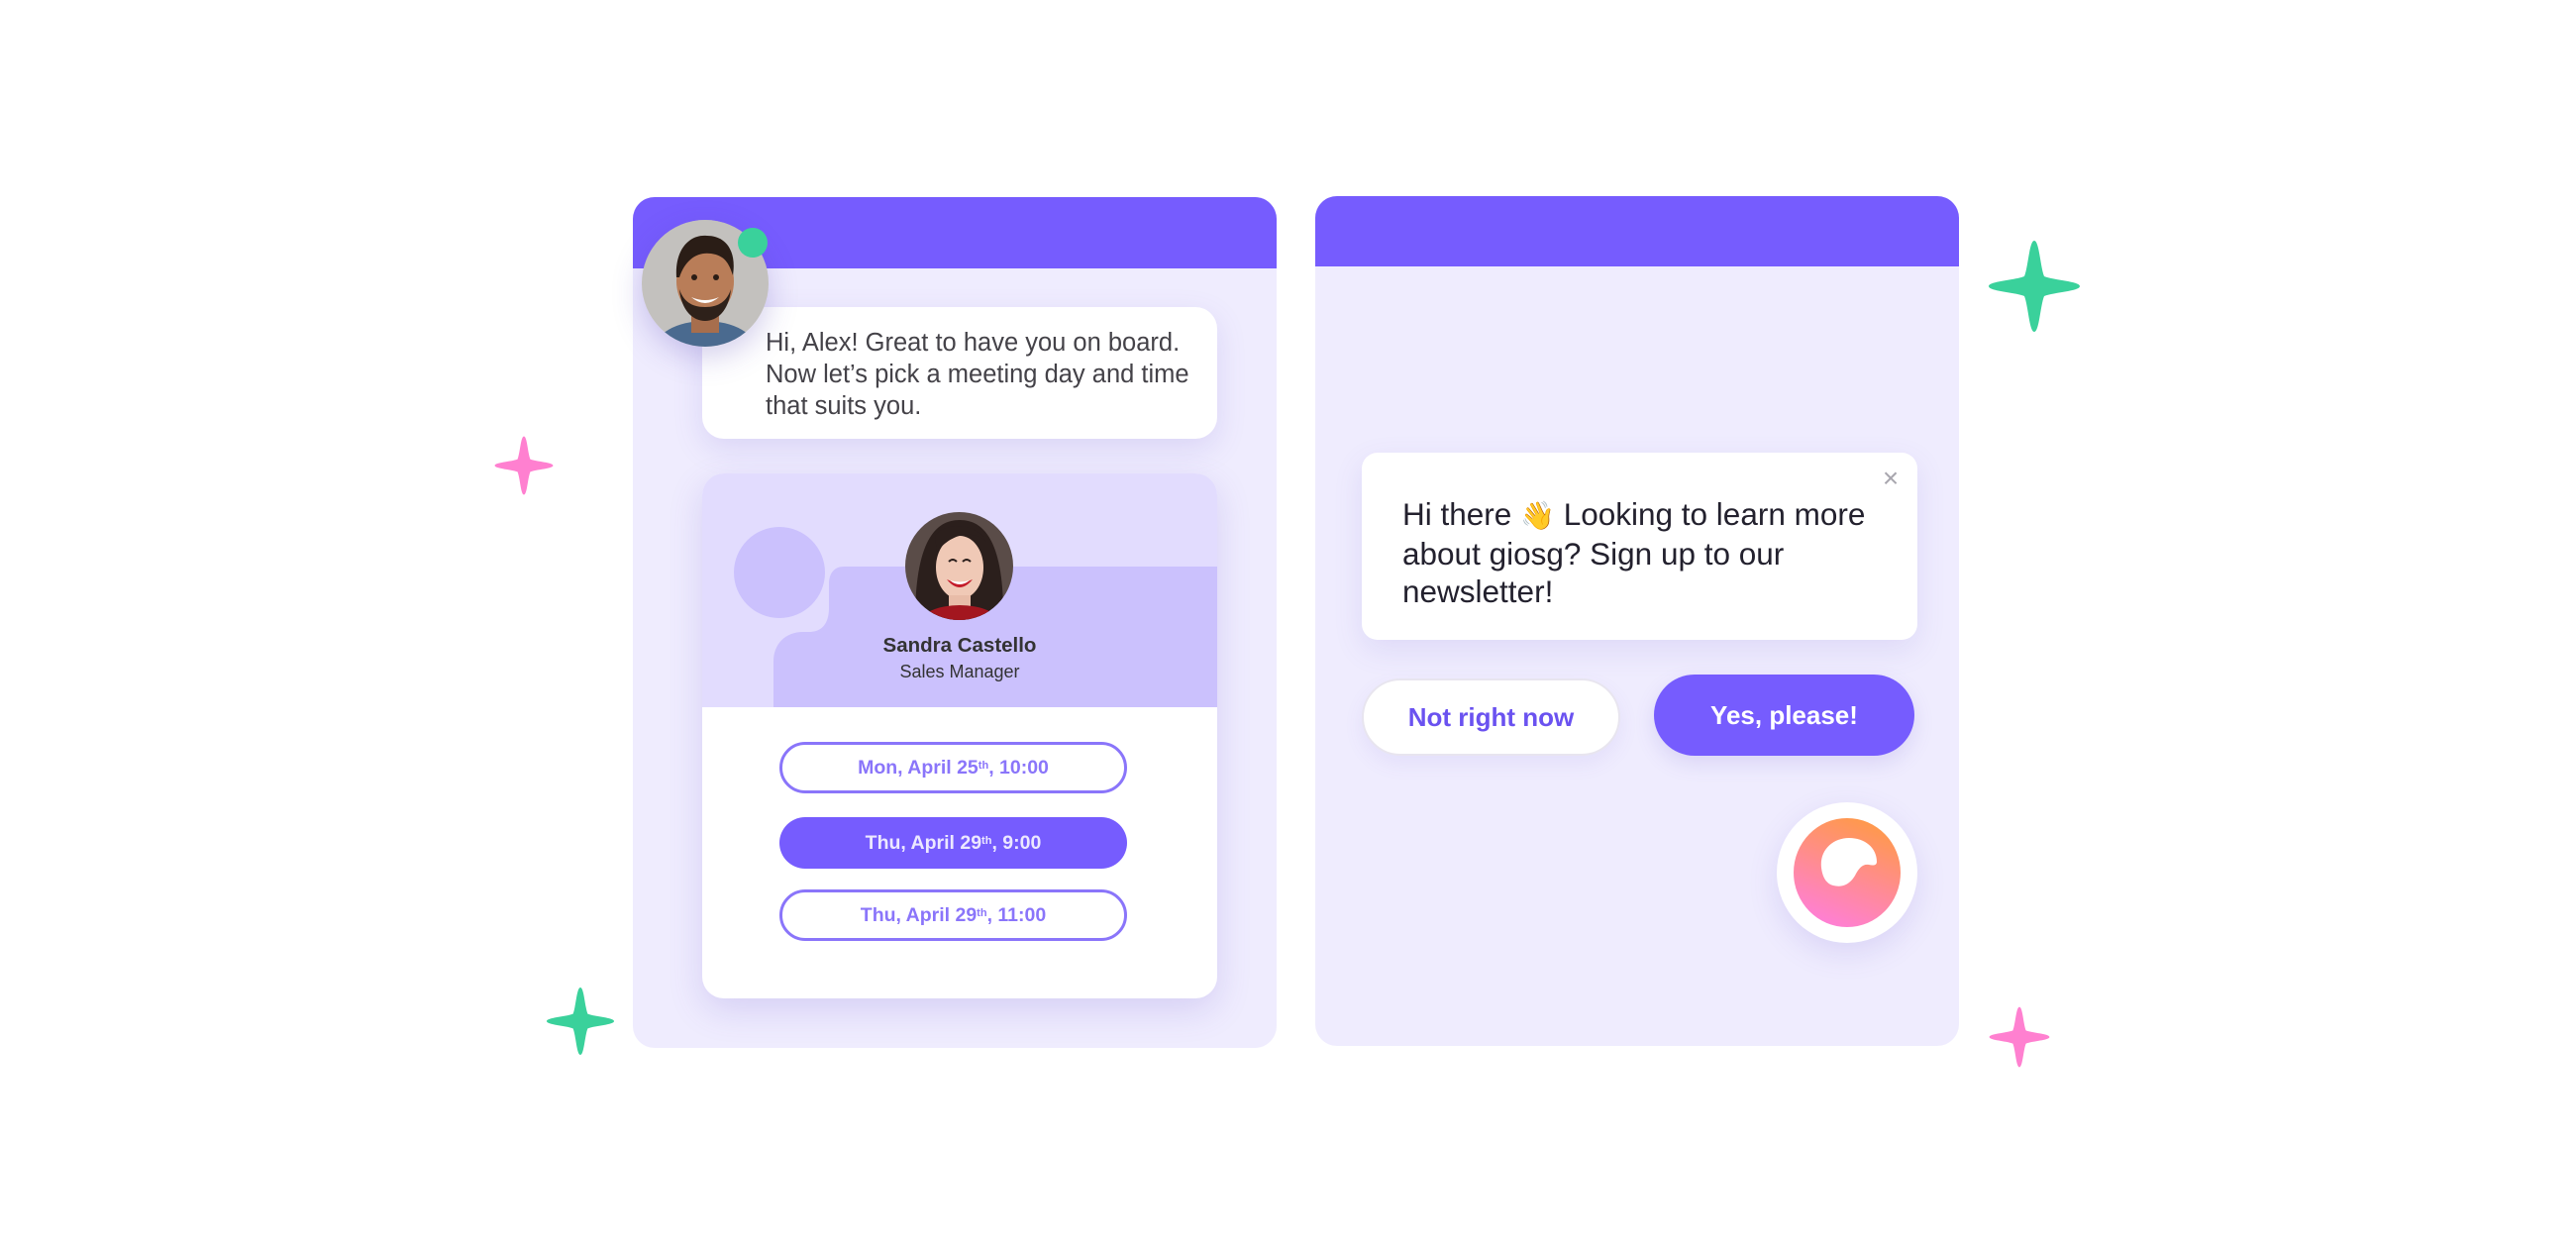 This screenshot has height=1249, width=2576. Describe the element at coordinates (1891, 478) in the screenshot. I see `close-icon: ×` at that location.